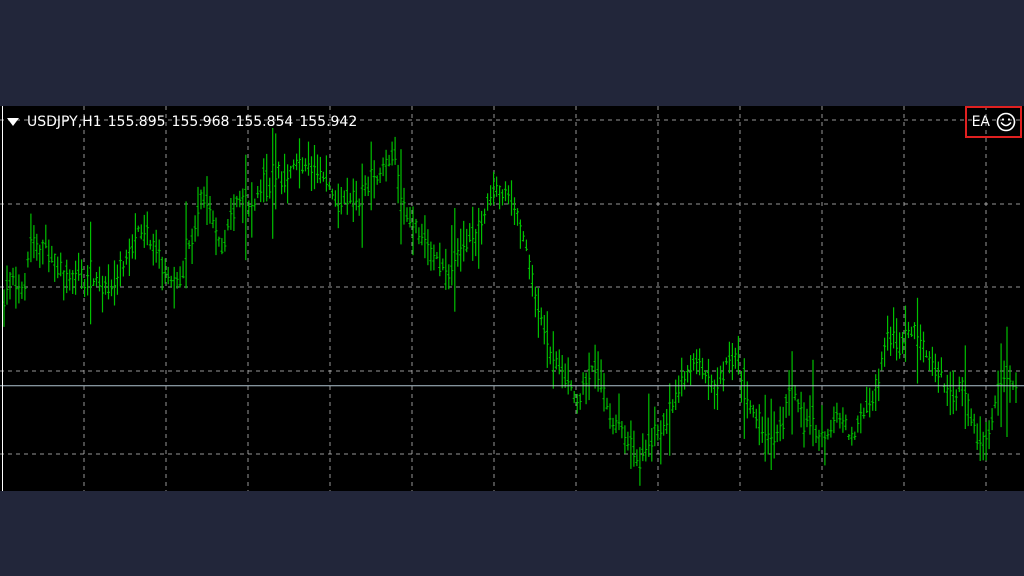 The height and width of the screenshot is (576, 1024). Describe the element at coordinates (136, 122) in the screenshot. I see `open-price: 155.895` at that location.